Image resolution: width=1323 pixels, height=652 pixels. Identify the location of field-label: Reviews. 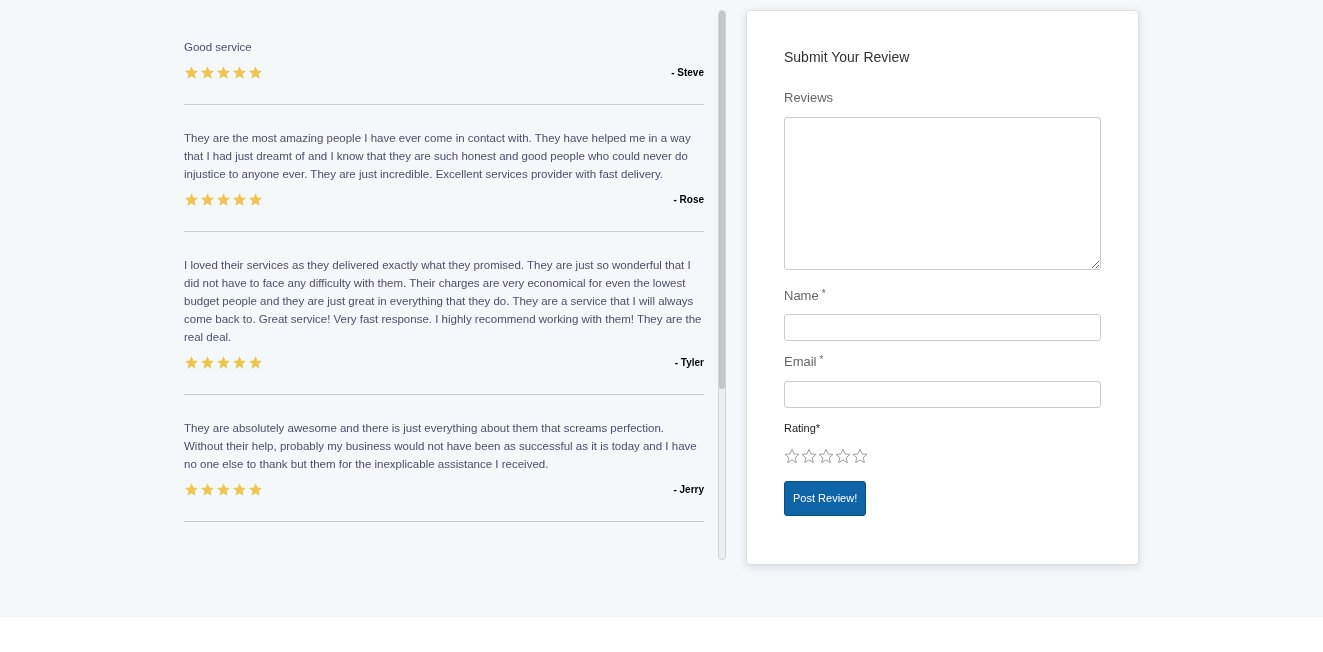
(809, 98).